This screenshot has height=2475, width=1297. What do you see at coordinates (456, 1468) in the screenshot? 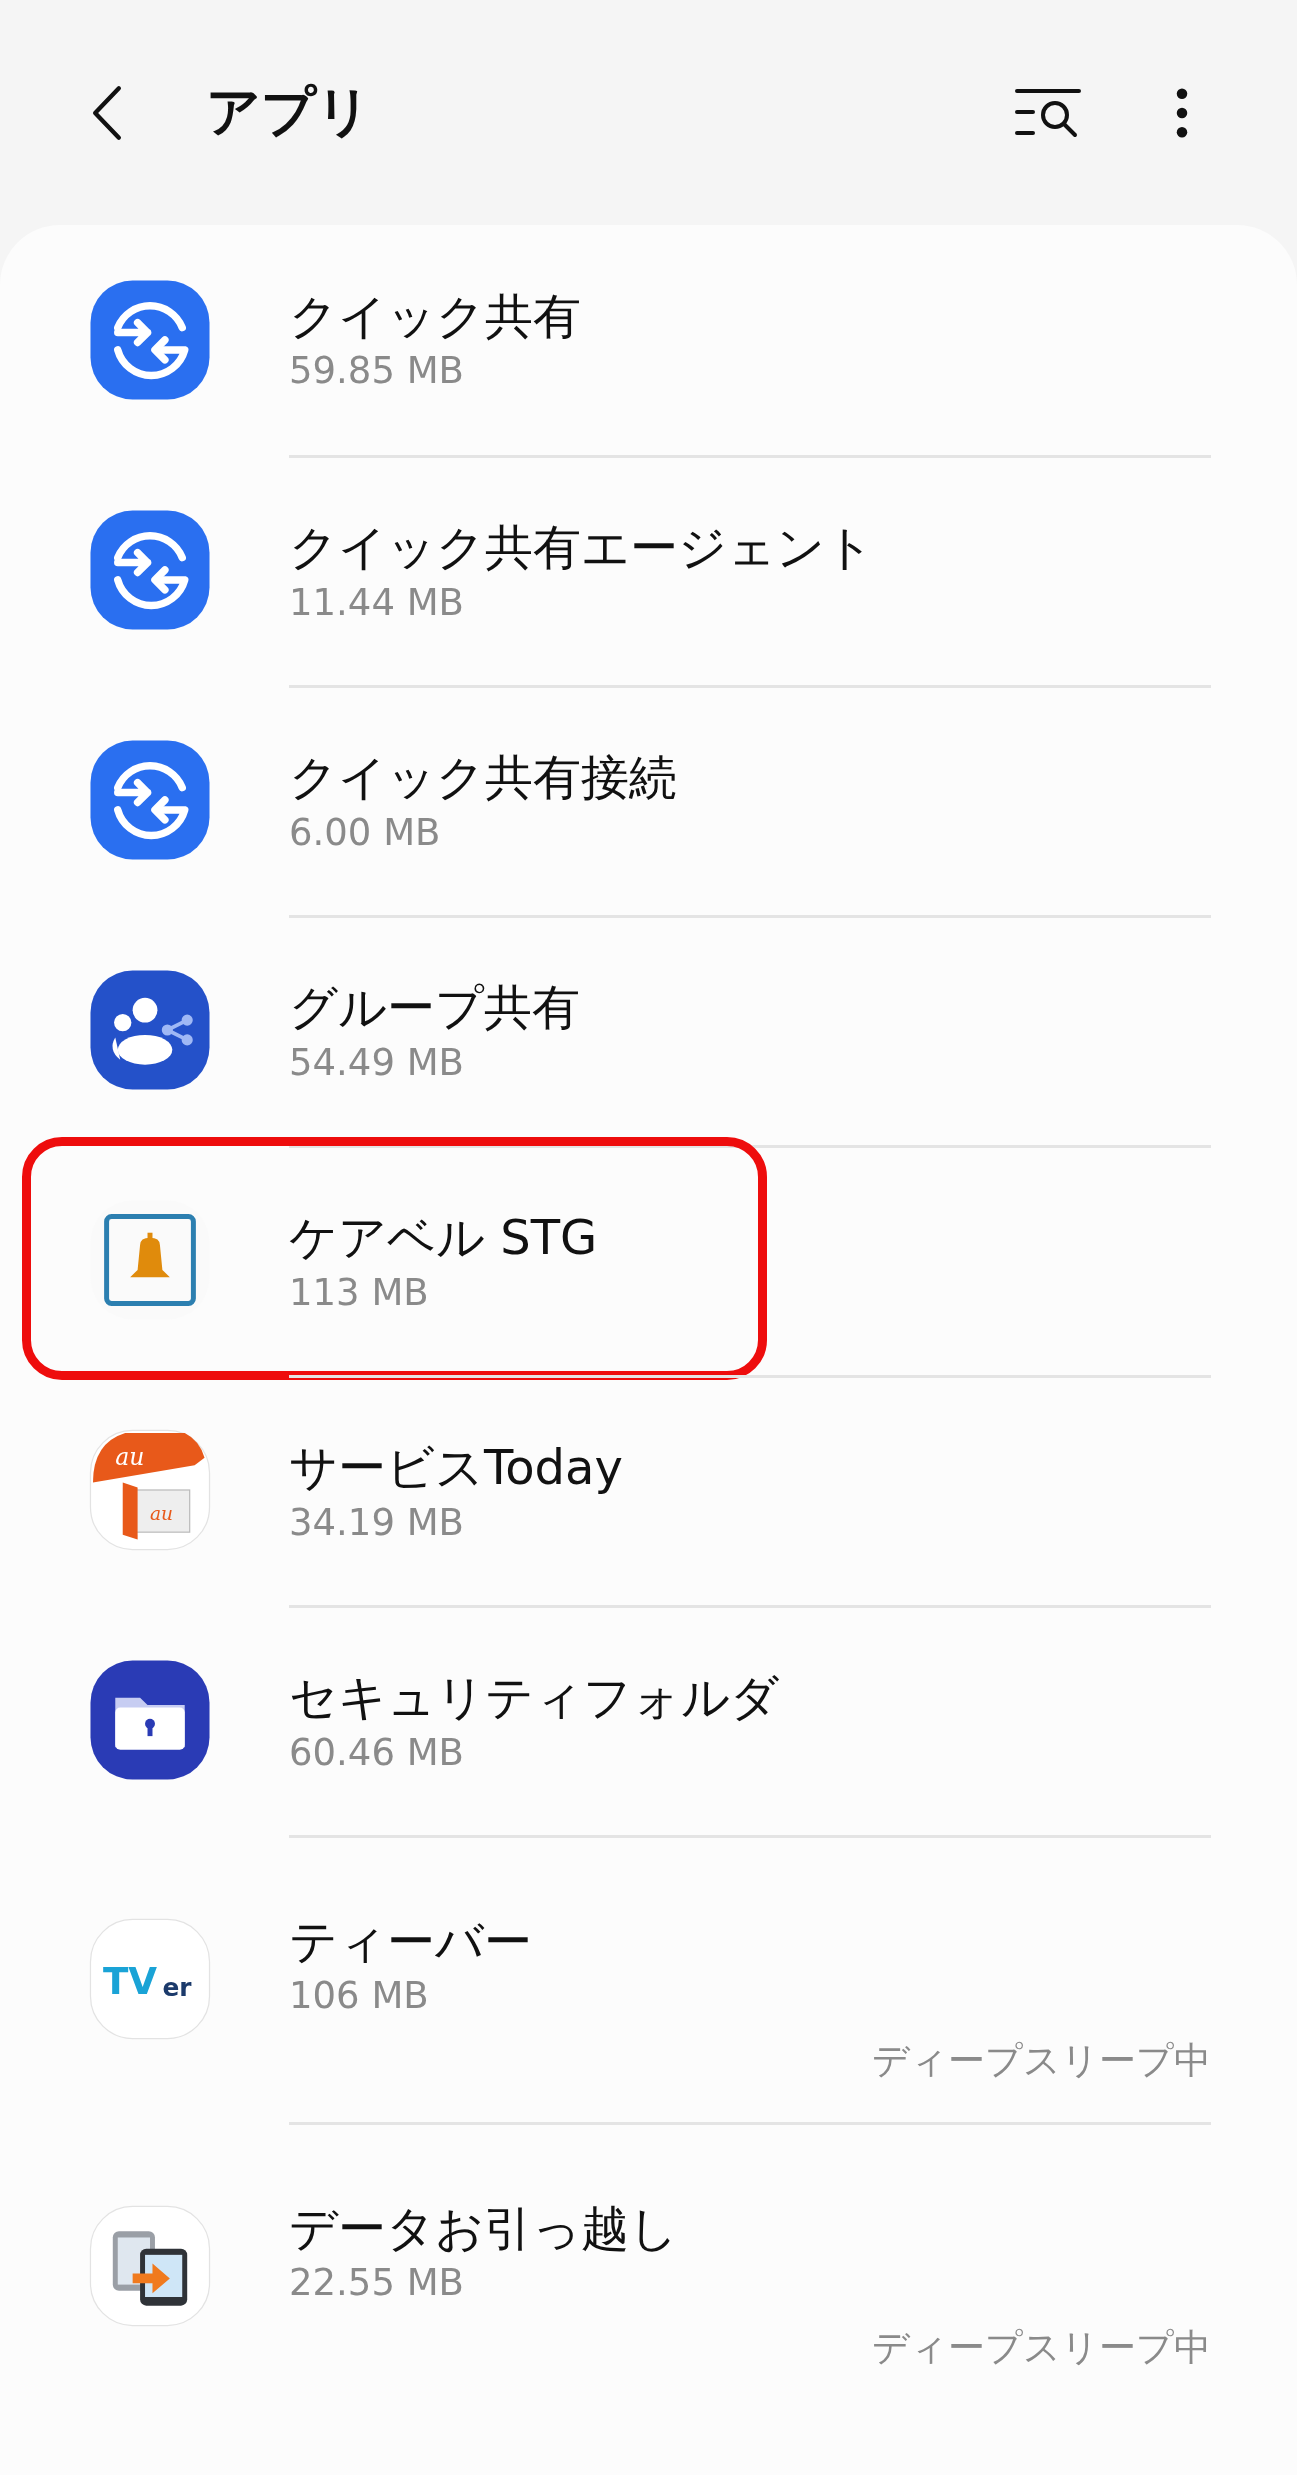
I see `app-name: サービスToday` at bounding box center [456, 1468].